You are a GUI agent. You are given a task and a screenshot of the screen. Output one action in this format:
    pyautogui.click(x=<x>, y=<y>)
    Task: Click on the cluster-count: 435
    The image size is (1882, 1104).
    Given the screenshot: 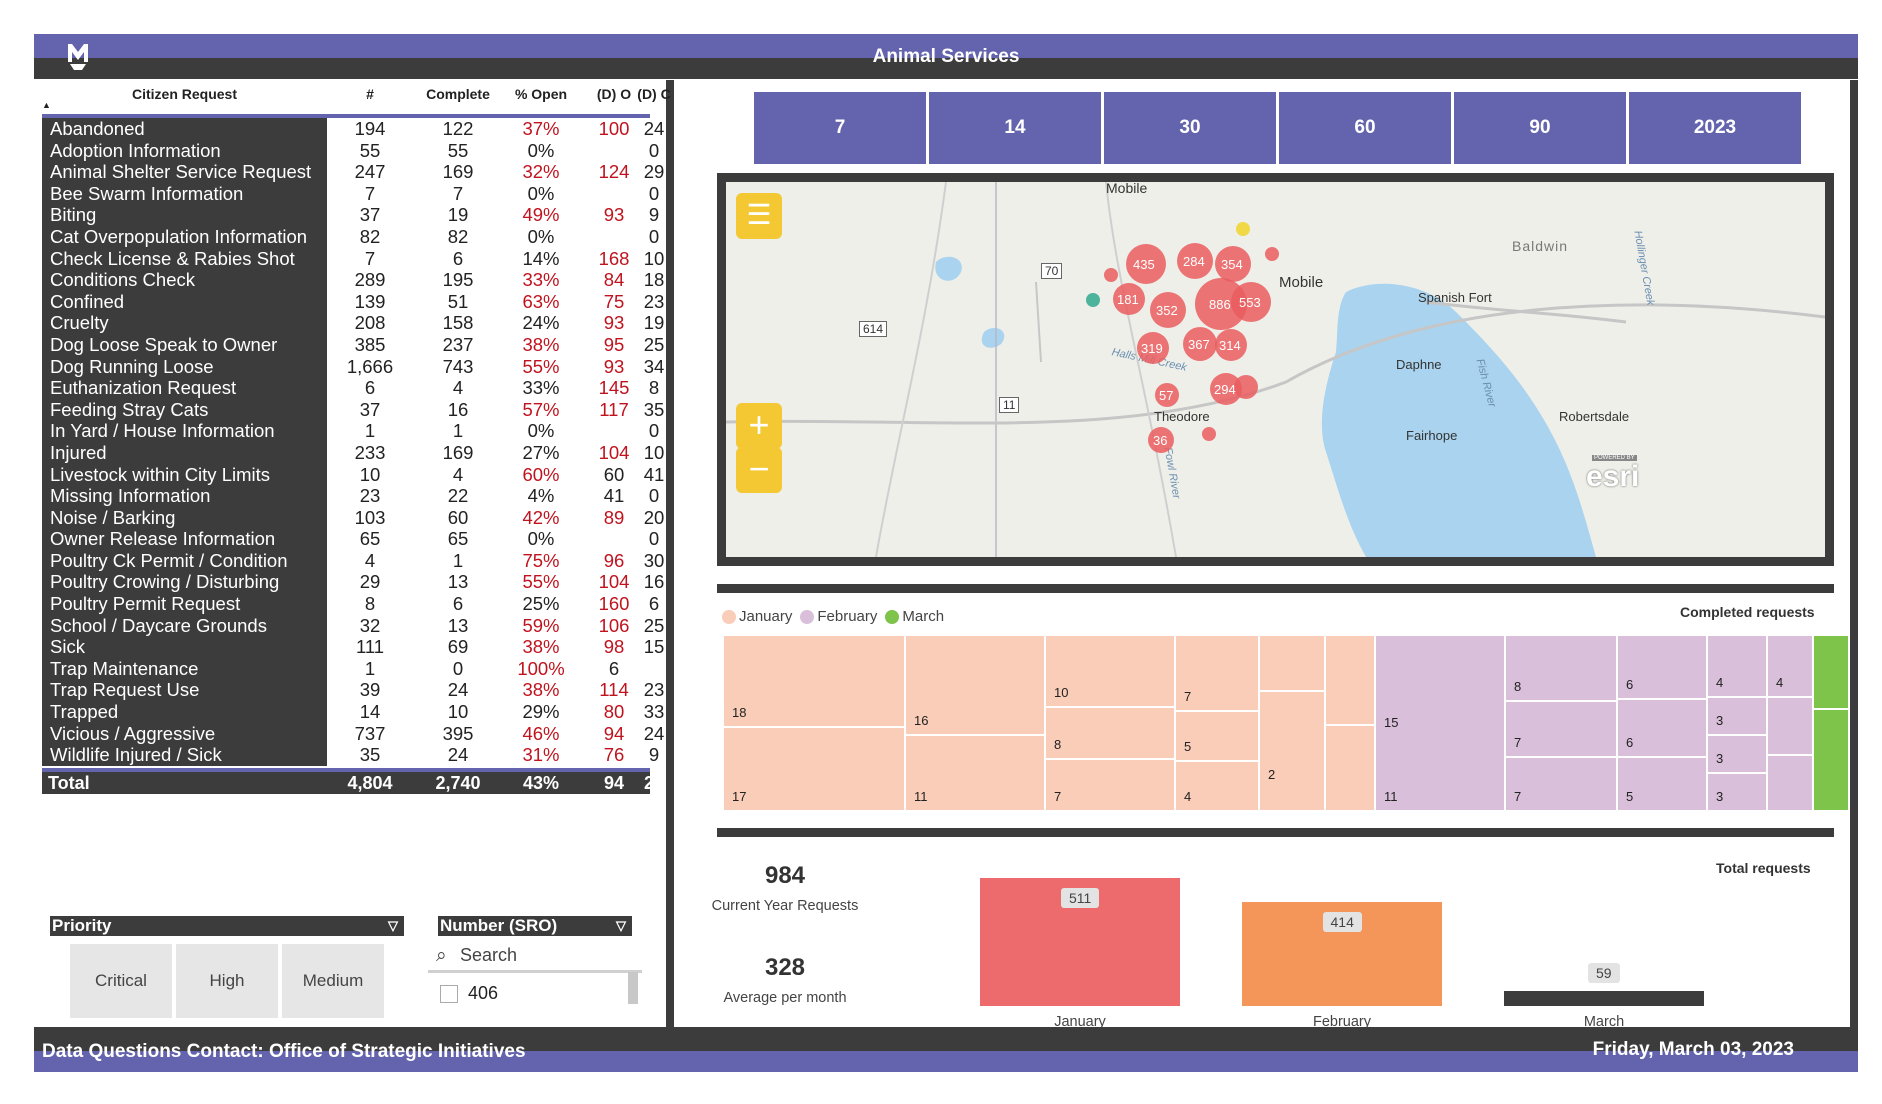 What is the action you would take?
    pyautogui.click(x=1144, y=264)
    